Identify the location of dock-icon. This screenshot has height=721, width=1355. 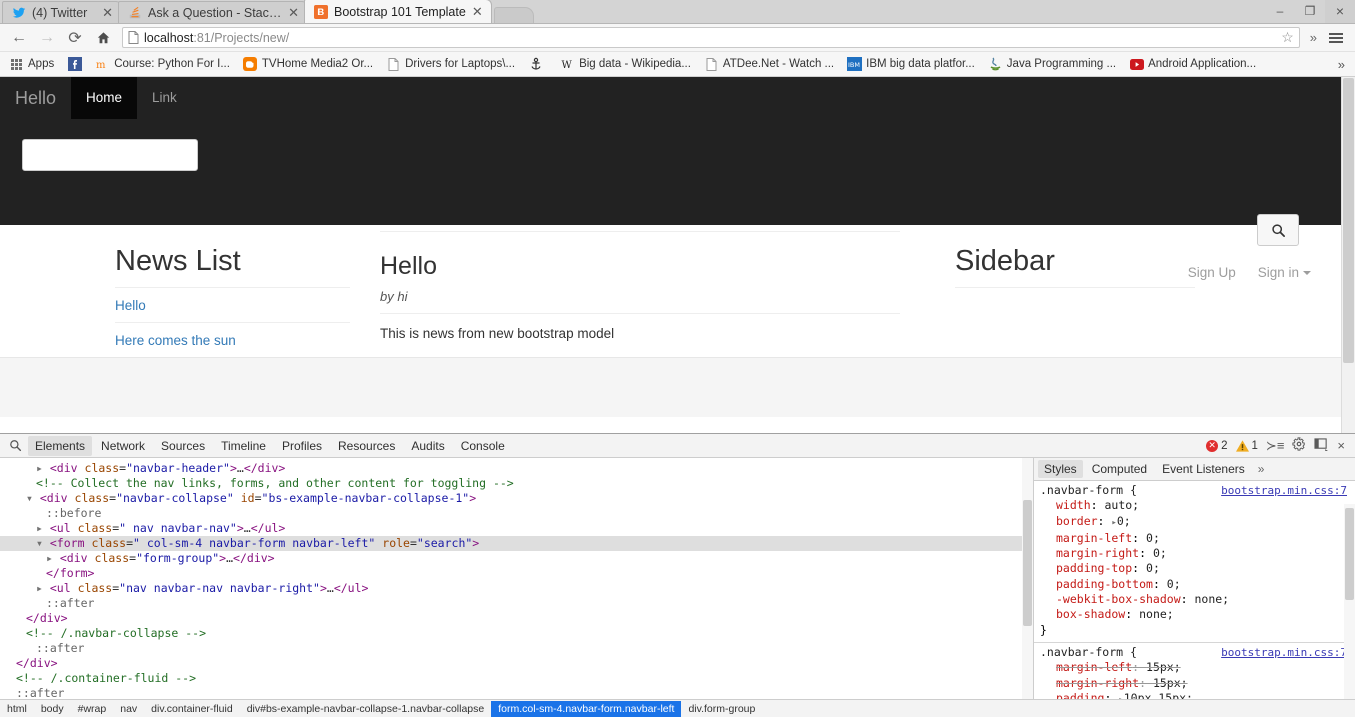
(1321, 445).